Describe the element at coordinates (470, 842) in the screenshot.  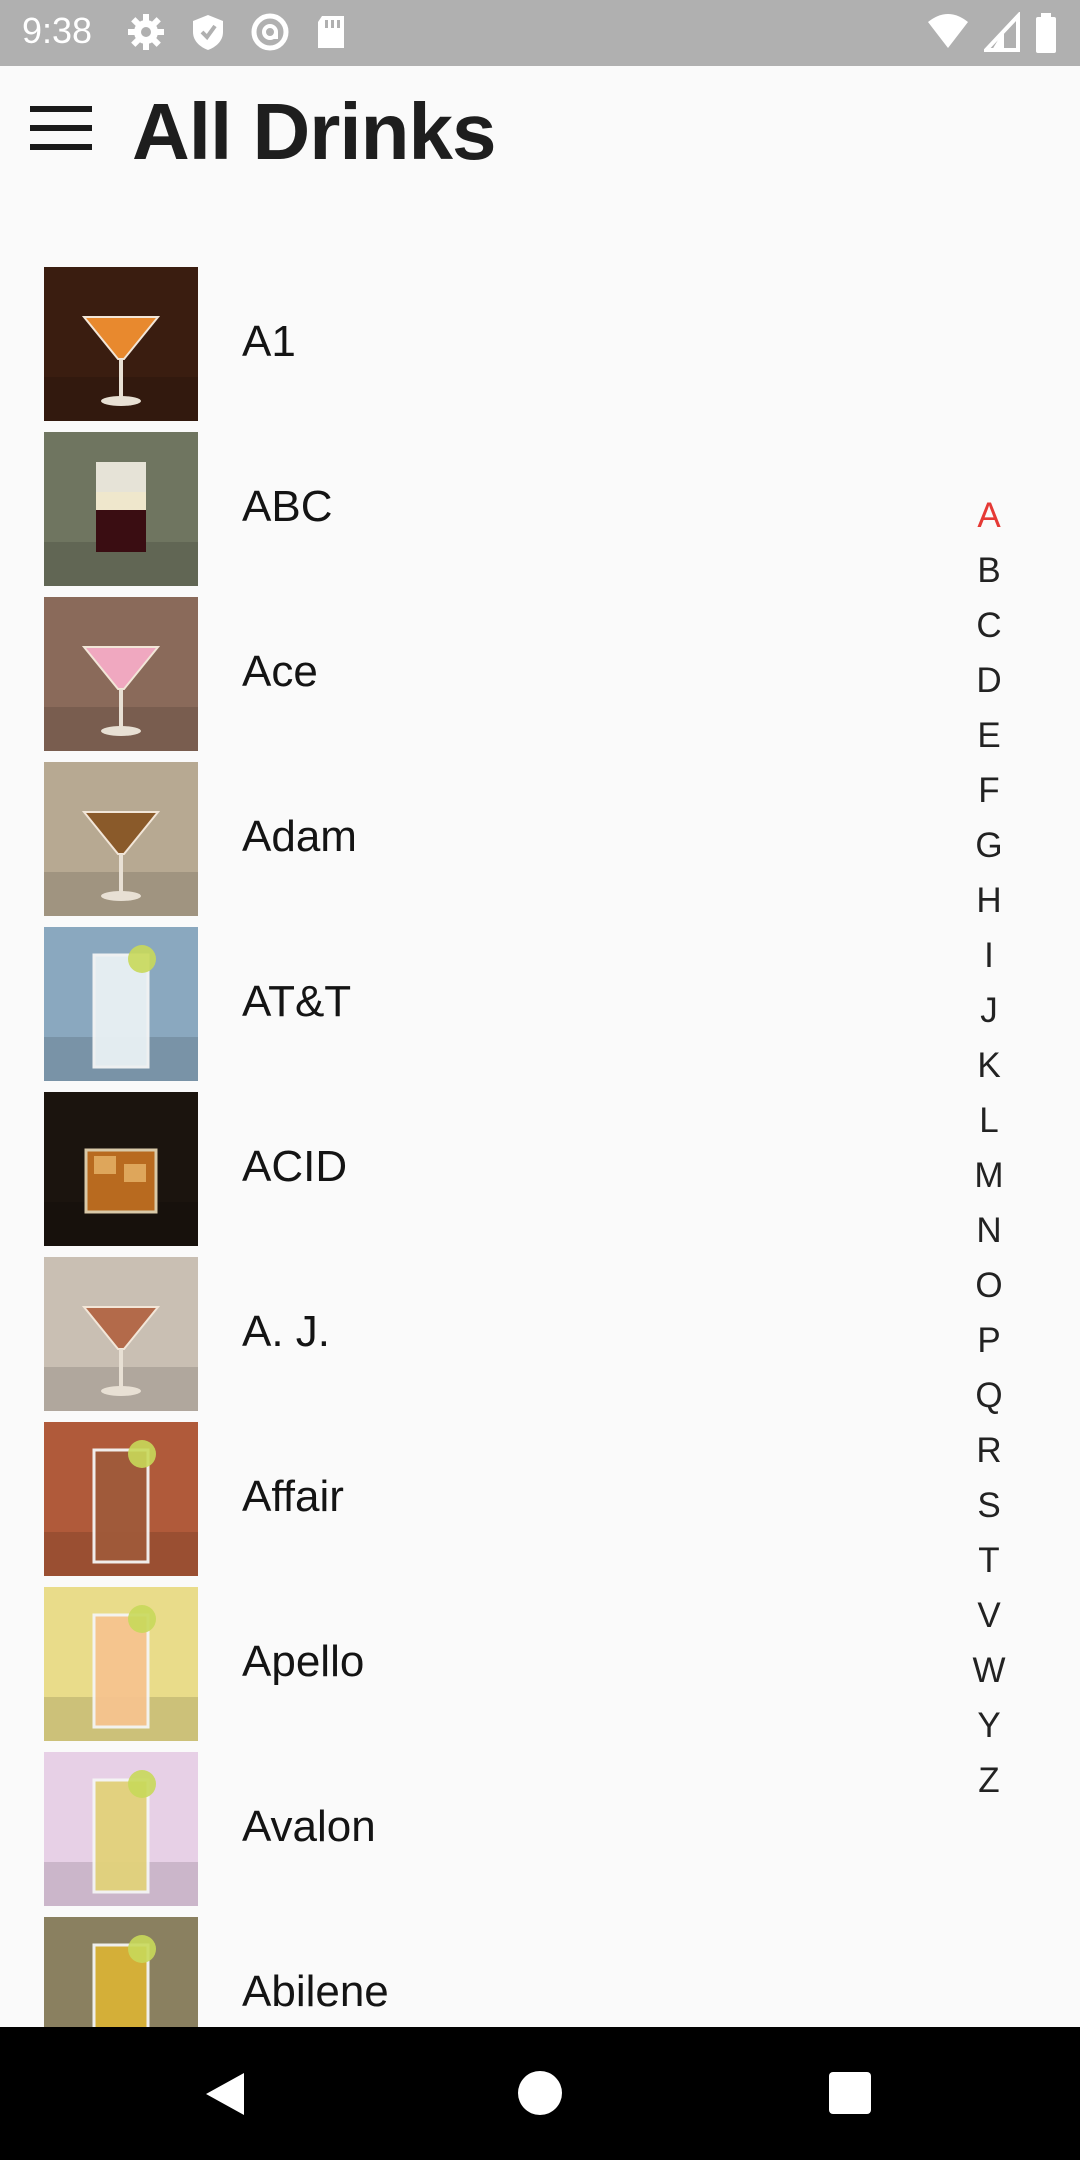
I see `drink-list-item: Adam` at that location.